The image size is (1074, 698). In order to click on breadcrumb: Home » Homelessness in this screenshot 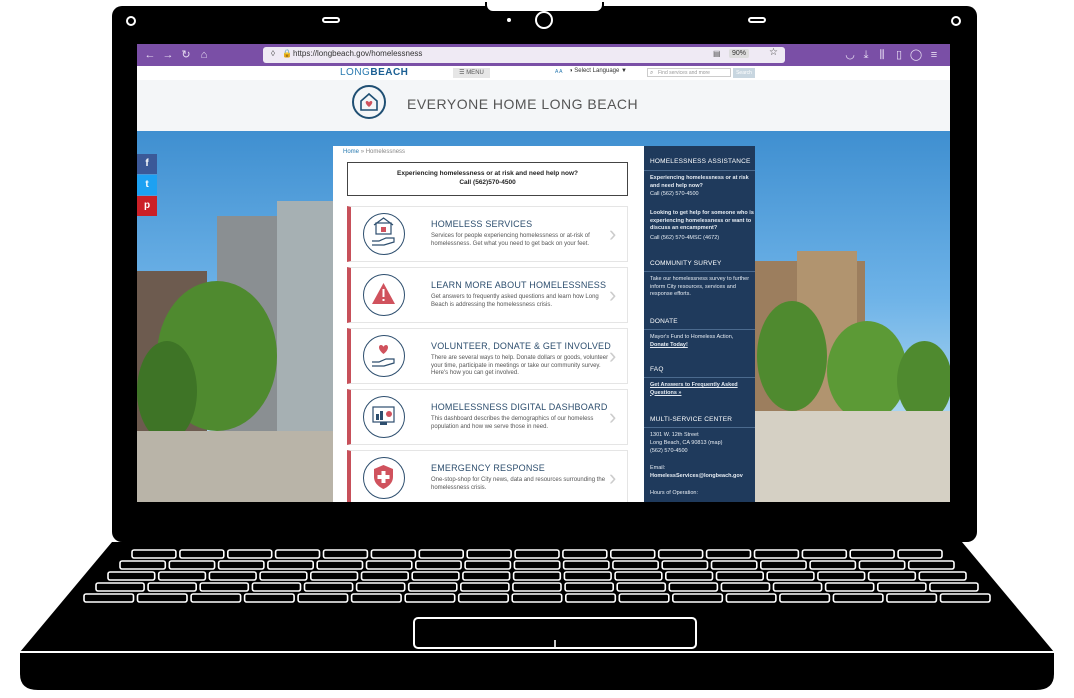, I will do `click(374, 152)`.